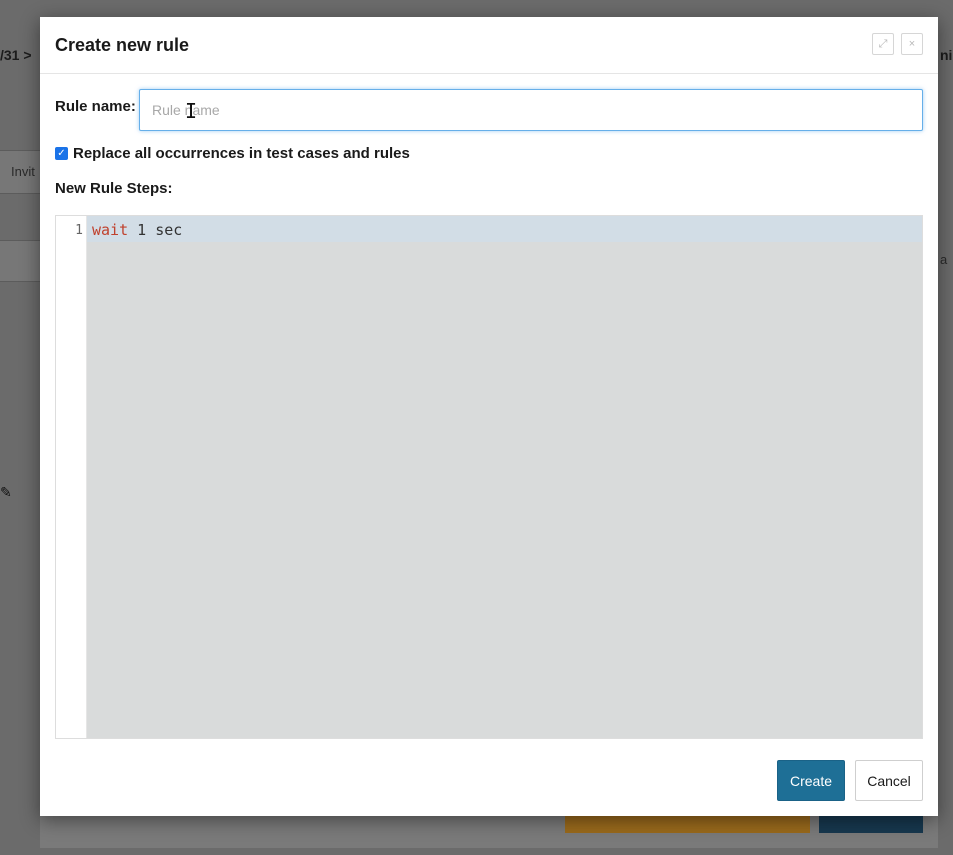 The height and width of the screenshot is (855, 953). I want to click on code-keyword: wait, so click(110, 230).